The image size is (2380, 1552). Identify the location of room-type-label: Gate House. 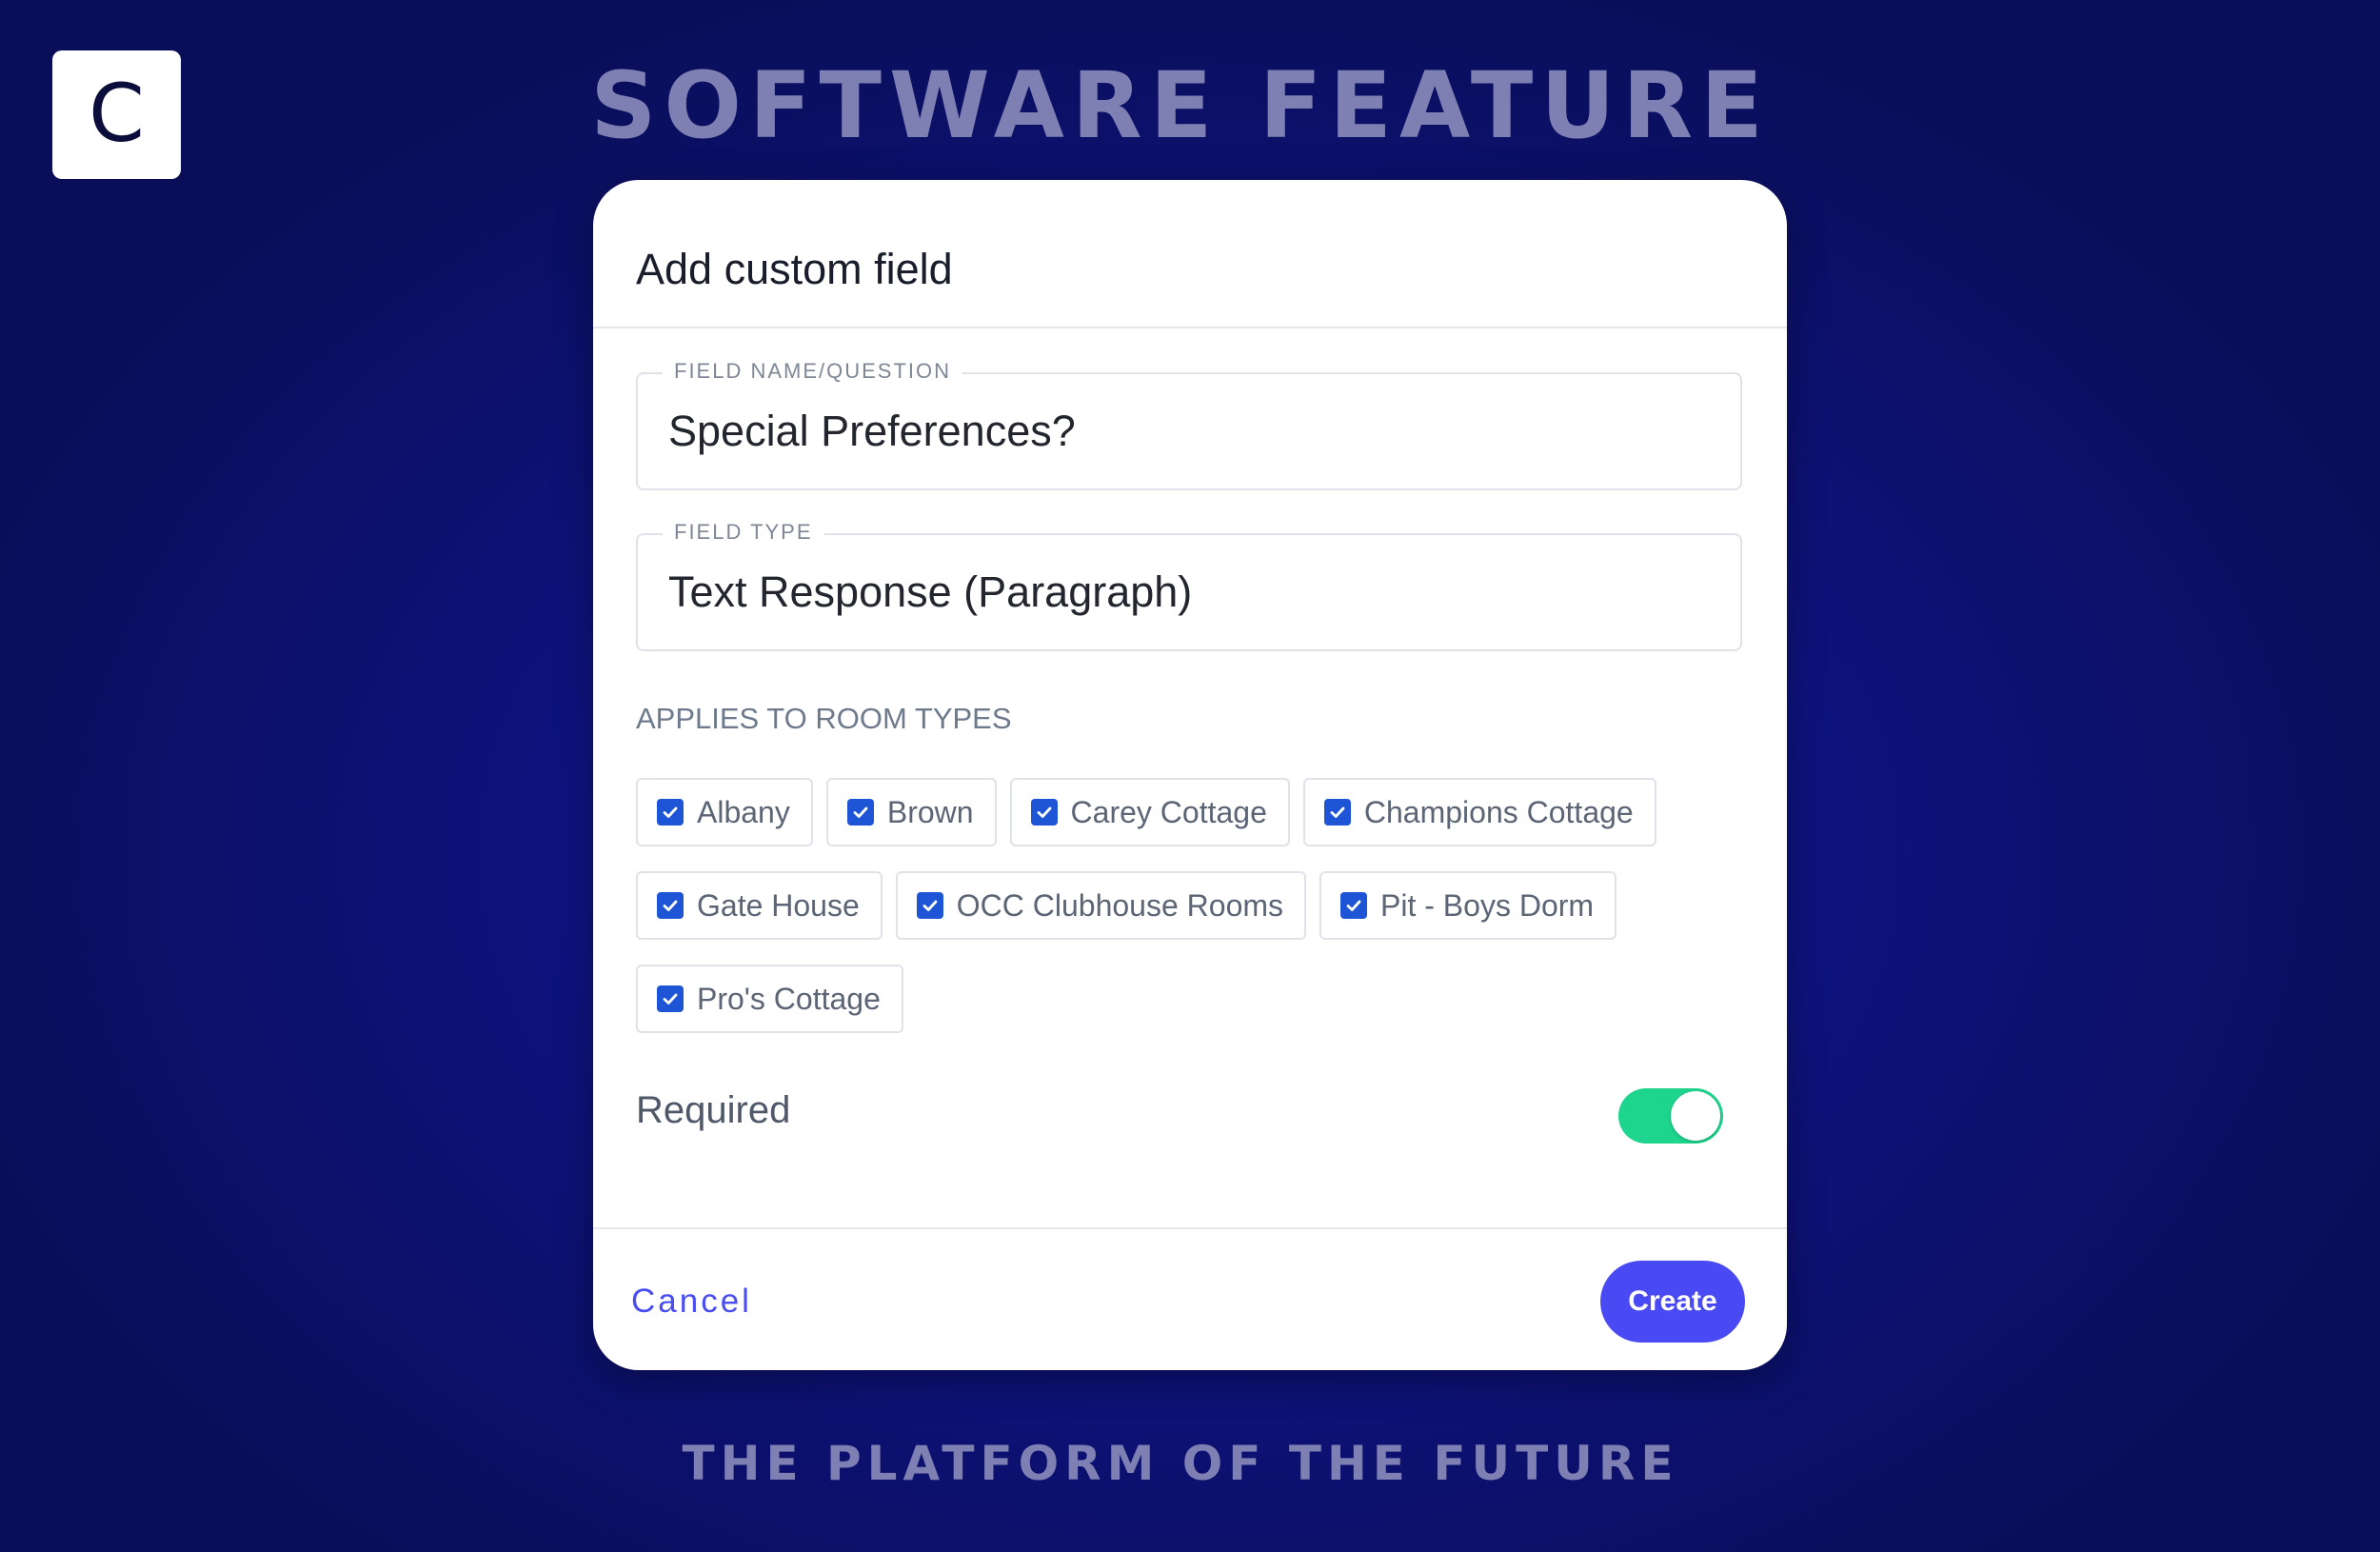
(778, 906).